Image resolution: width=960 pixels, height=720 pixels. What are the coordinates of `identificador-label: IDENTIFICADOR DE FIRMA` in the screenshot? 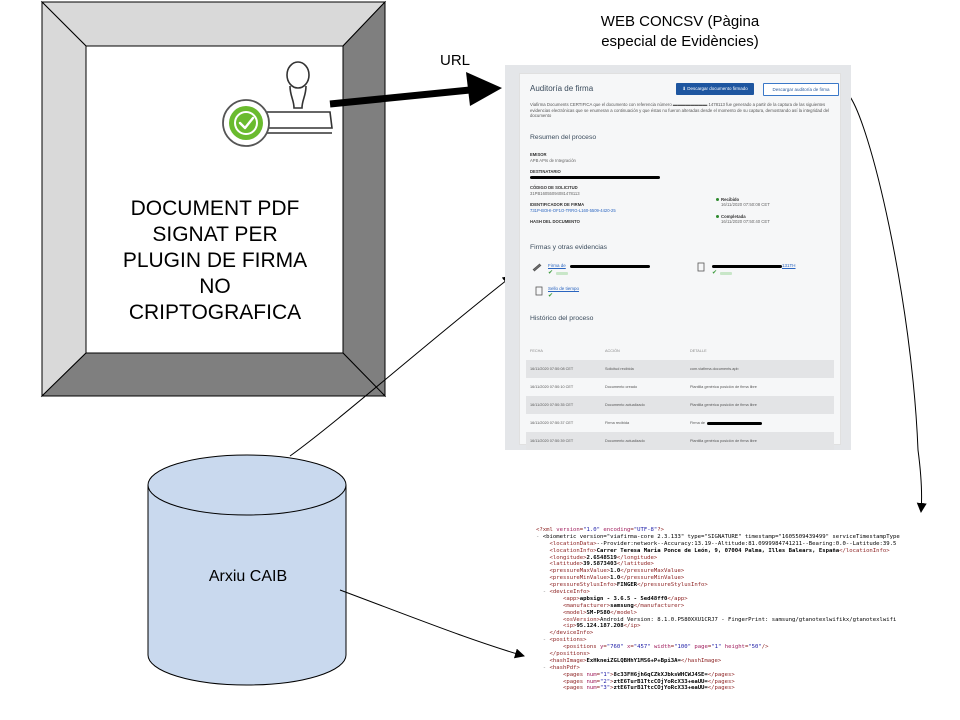 It's located at (557, 204).